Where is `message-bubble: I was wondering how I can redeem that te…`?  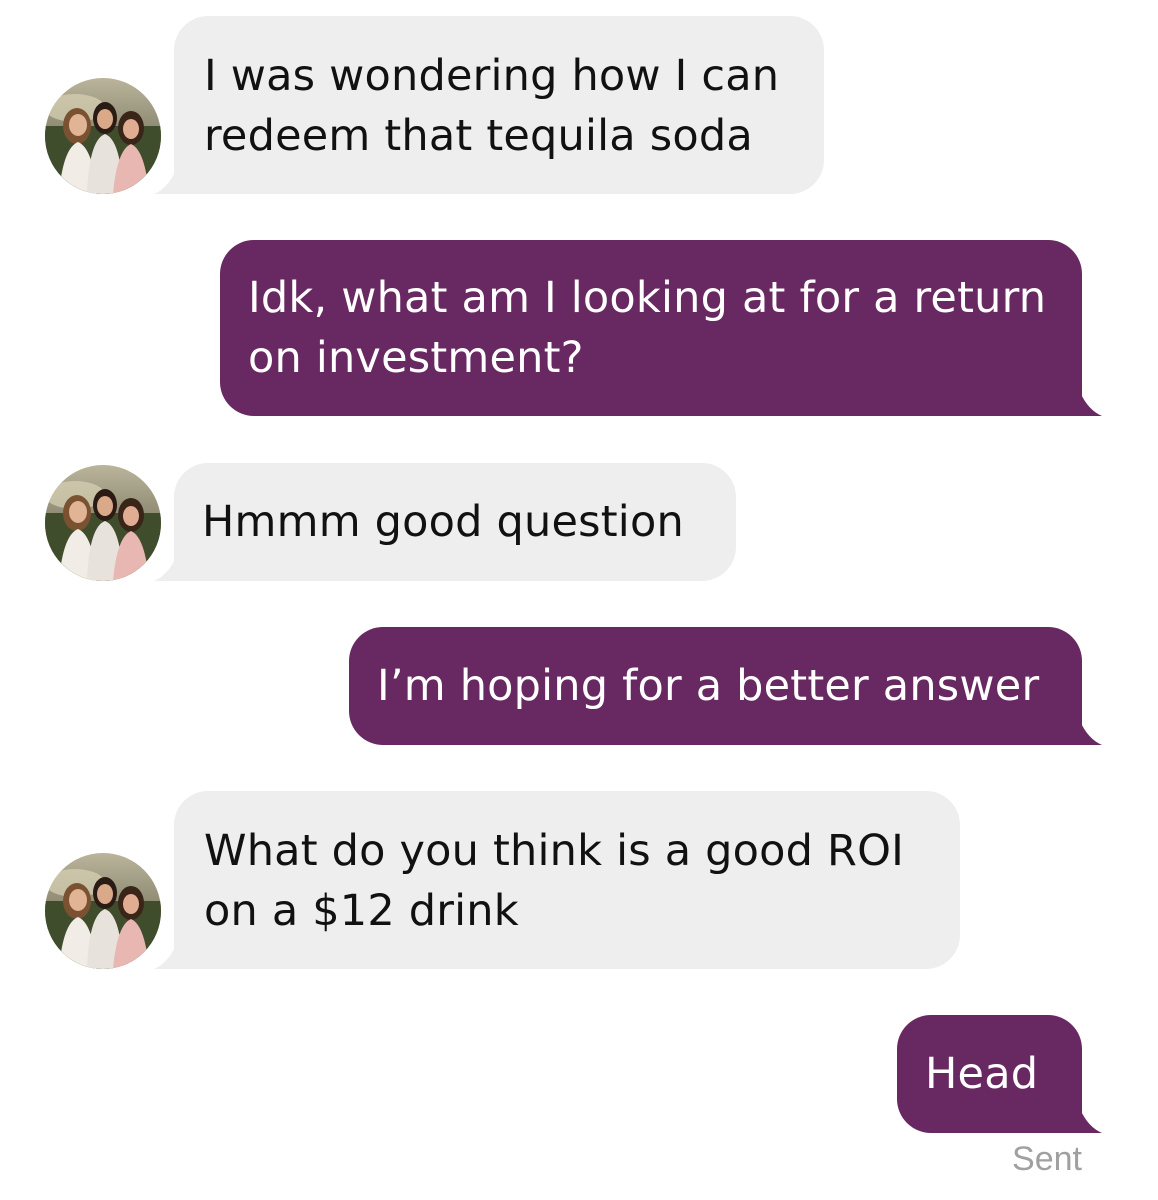
message-bubble: I was wondering how I can redeem that te… is located at coordinates (499, 105).